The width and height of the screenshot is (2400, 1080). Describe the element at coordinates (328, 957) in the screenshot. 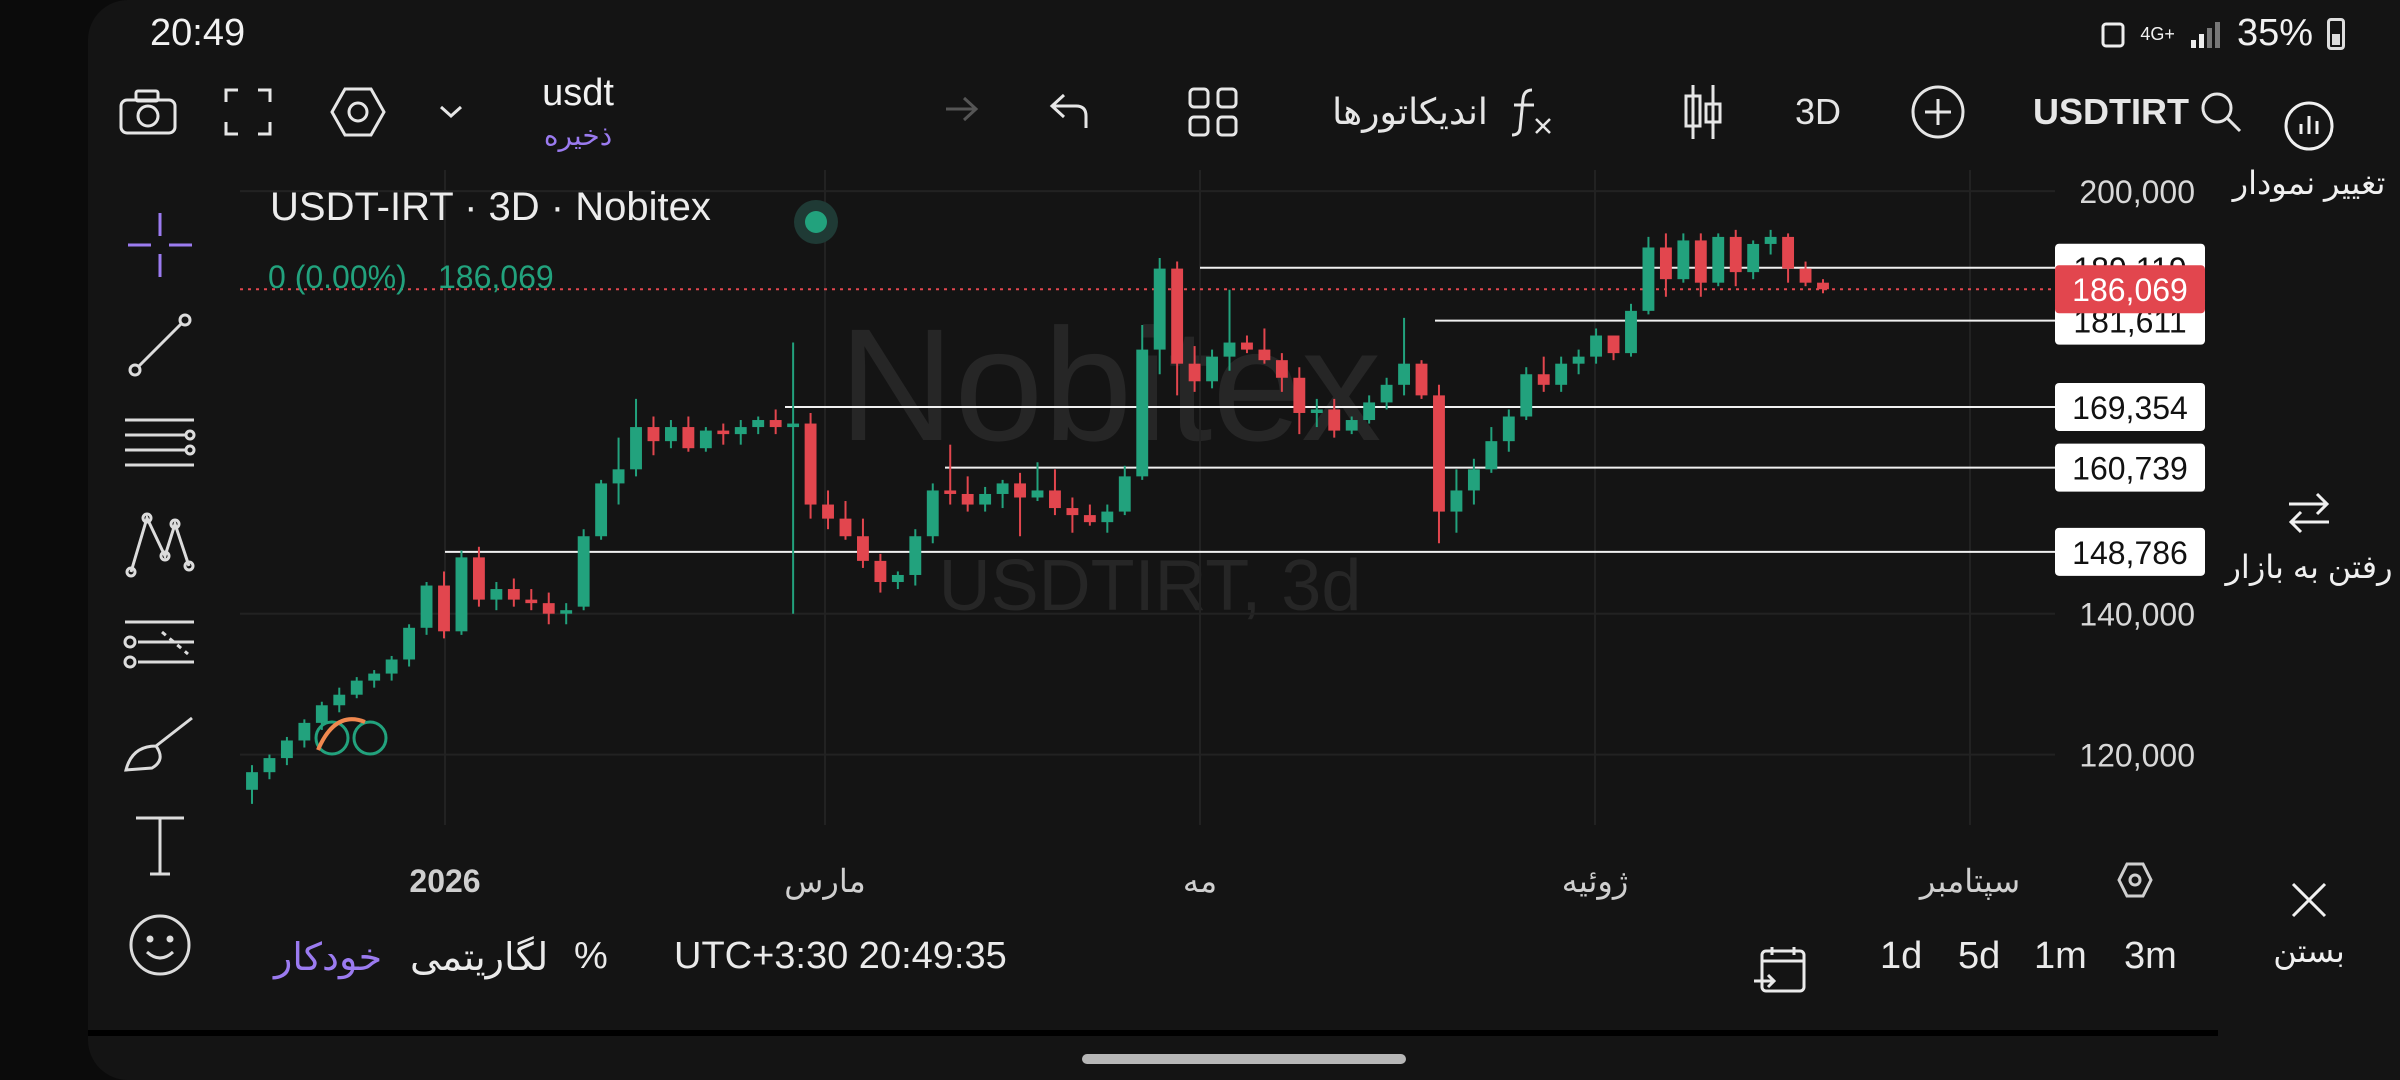

I see `auto-scale-toggle: خودکار` at that location.